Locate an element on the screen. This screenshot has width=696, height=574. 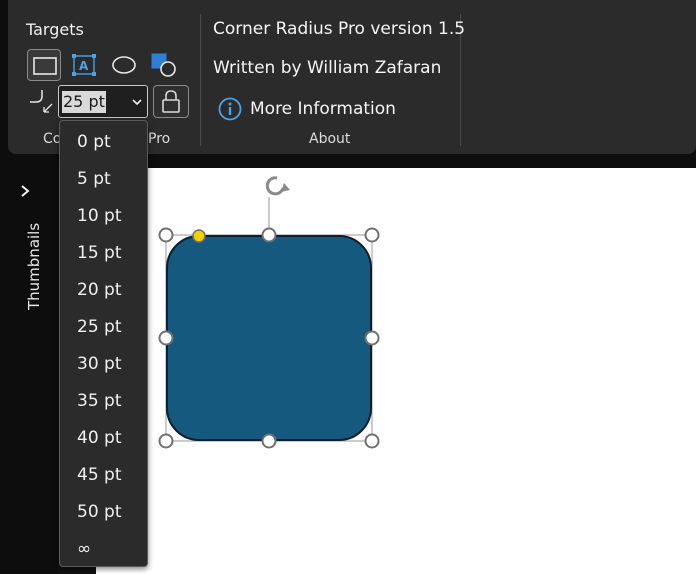
rectangle-shape-icon is located at coordinates (45, 66).